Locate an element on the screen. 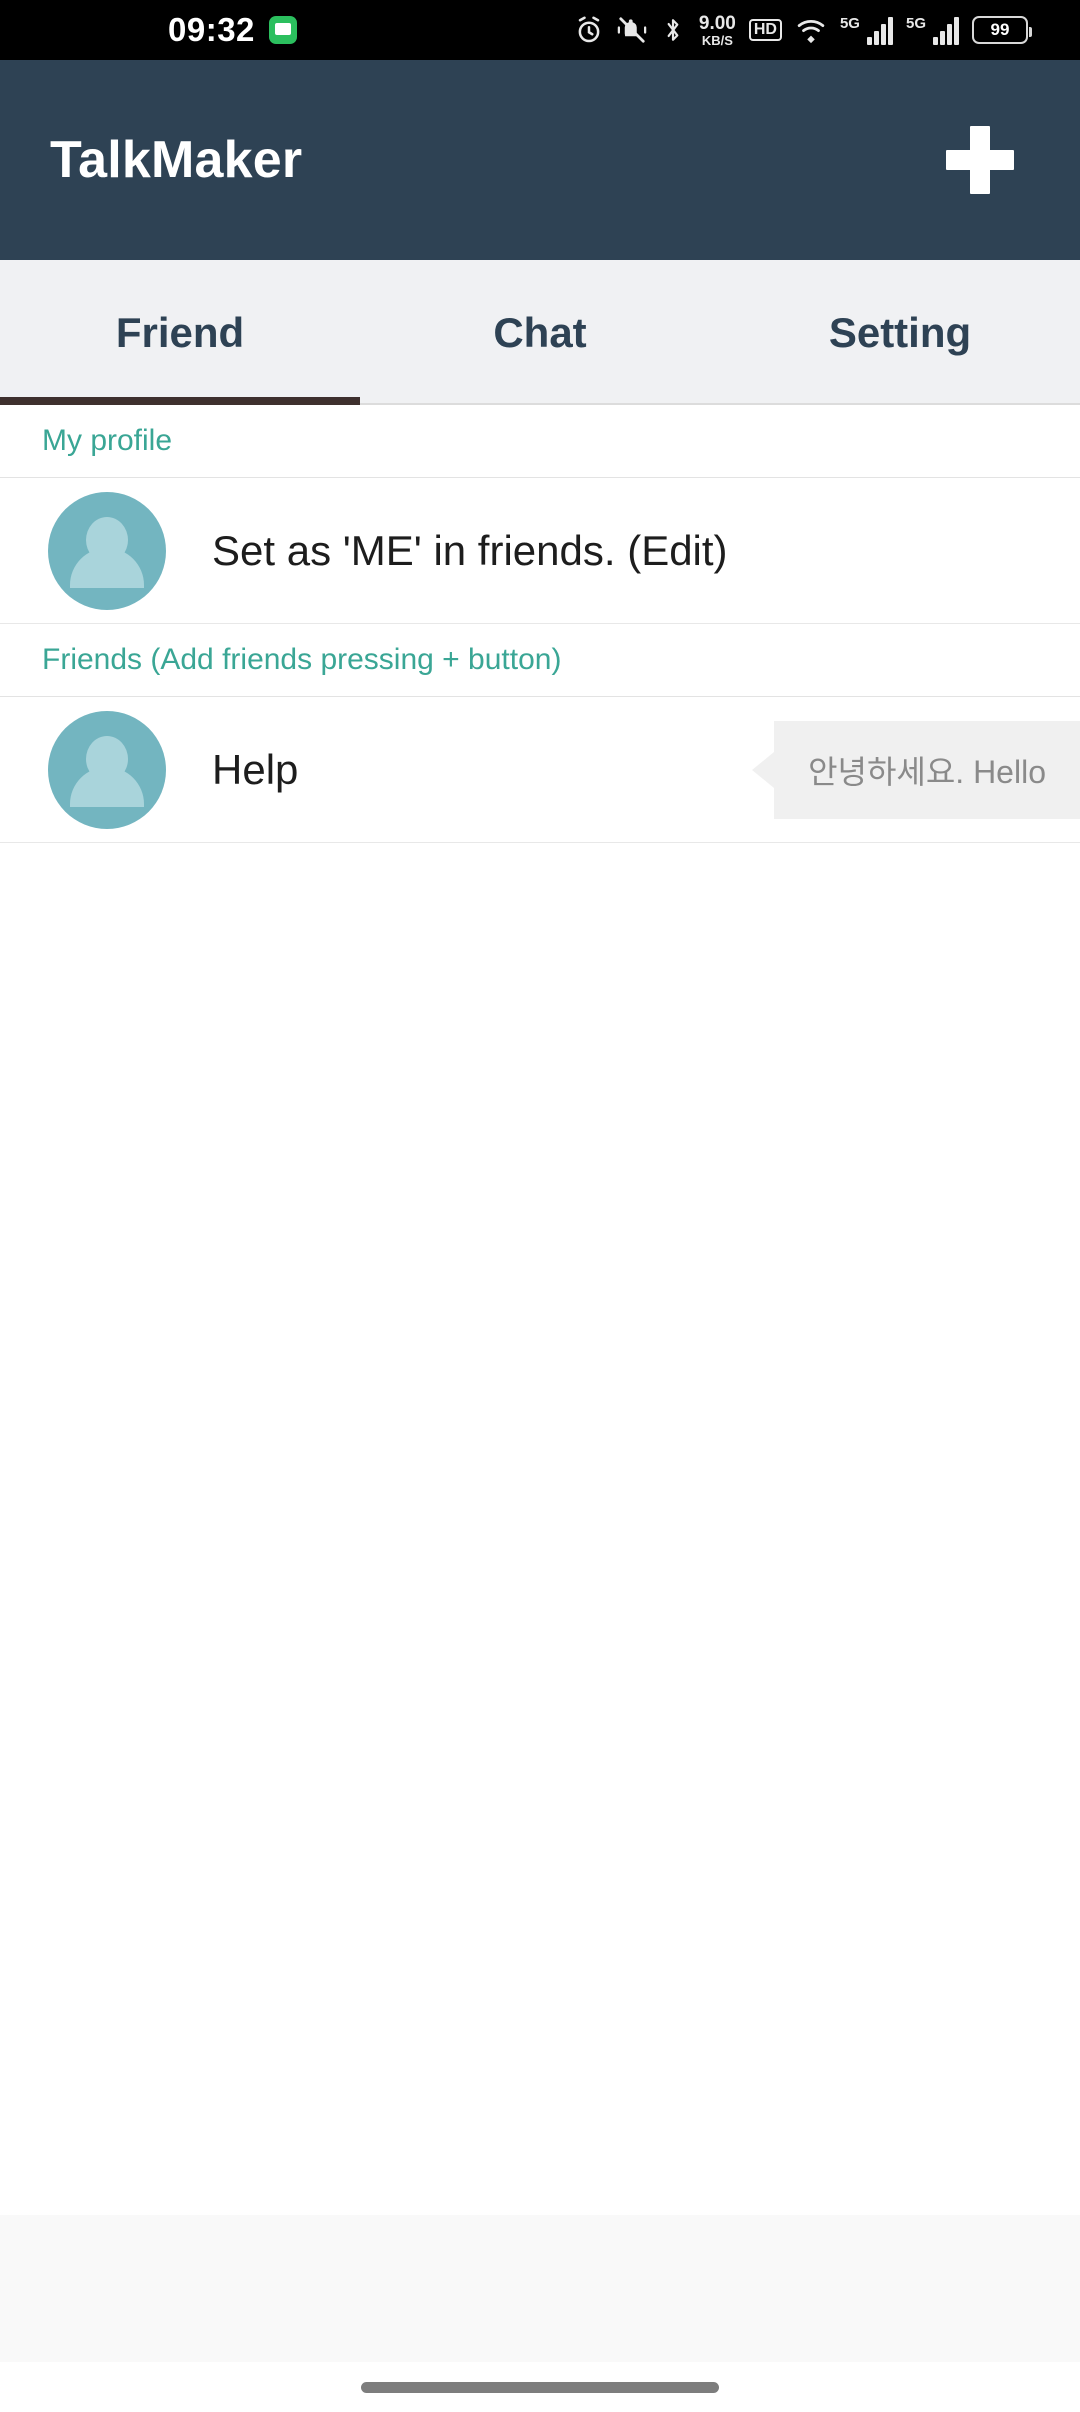 Image resolution: width=1080 pixels, height=2412 pixels. status-bar-right: 9.00 KB/S HD 5G 5G 99 is located at coordinates (803, 30).